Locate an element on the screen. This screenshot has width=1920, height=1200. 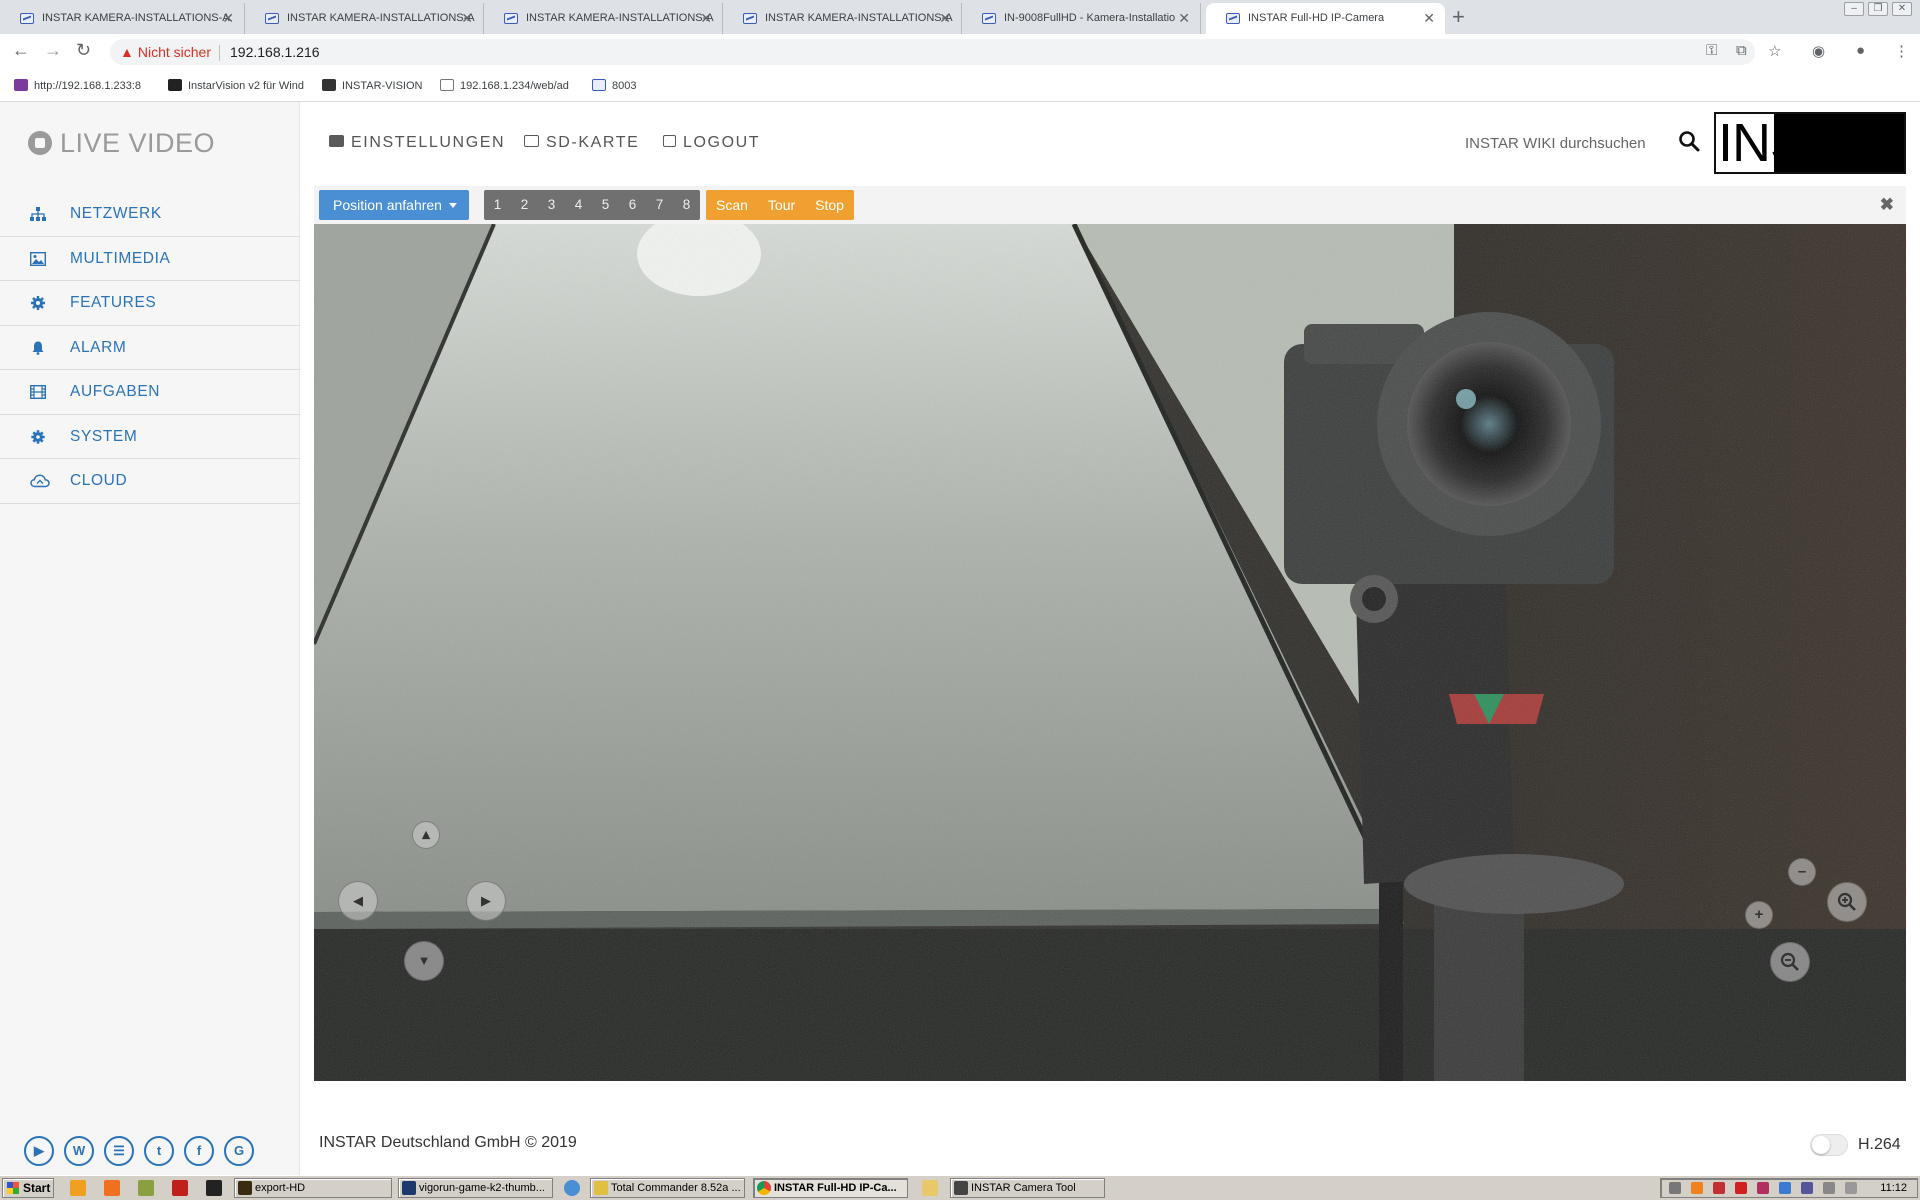
extension-icon: ◉ is located at coordinates (1818, 51).